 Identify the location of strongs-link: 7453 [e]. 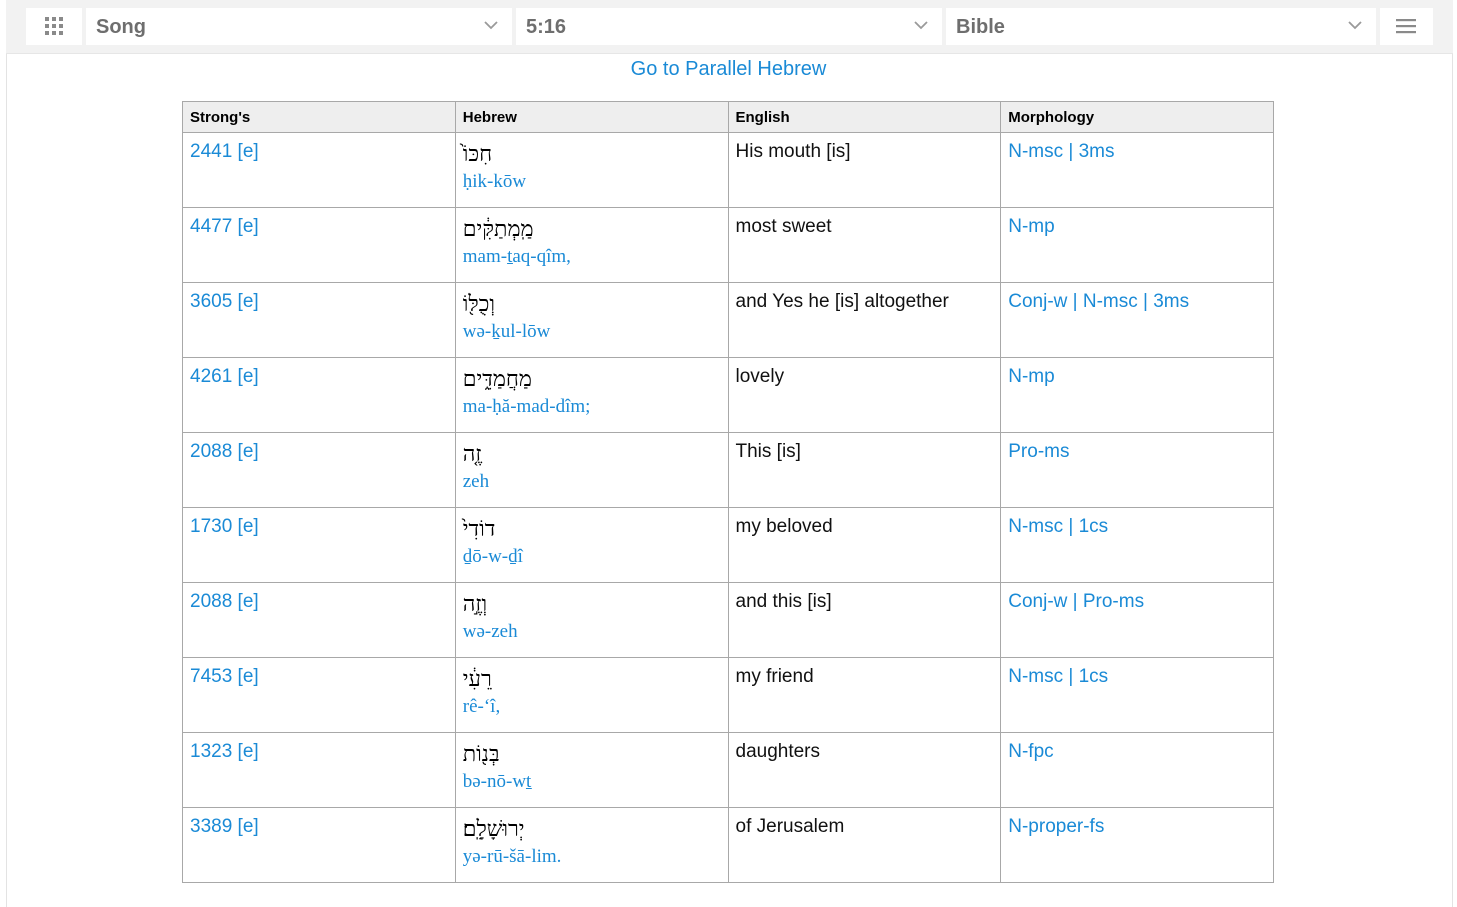
(224, 676).